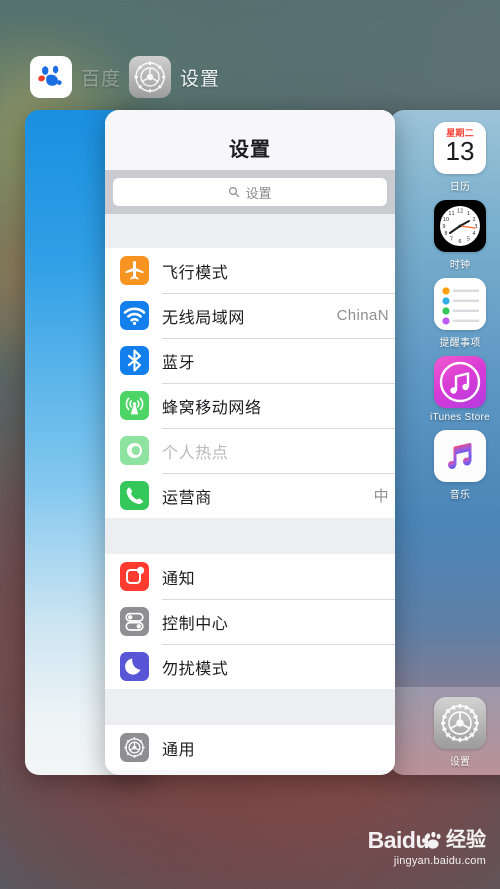 This screenshot has width=500, height=889. What do you see at coordinates (134, 621) in the screenshot?
I see `control-center-icon` at bounding box center [134, 621].